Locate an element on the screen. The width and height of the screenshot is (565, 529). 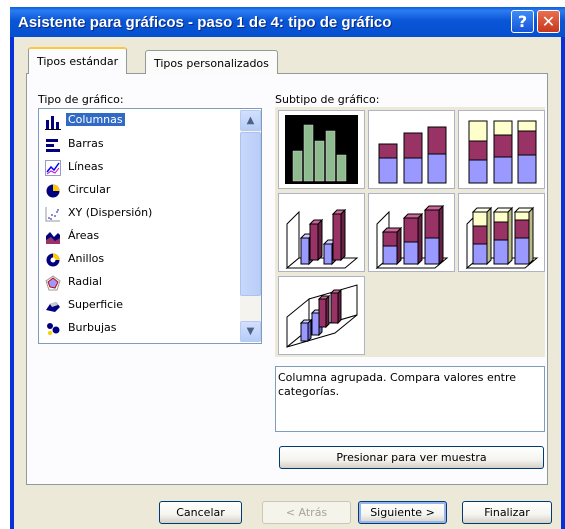
list-item-label: Burbujas is located at coordinates (92, 327).